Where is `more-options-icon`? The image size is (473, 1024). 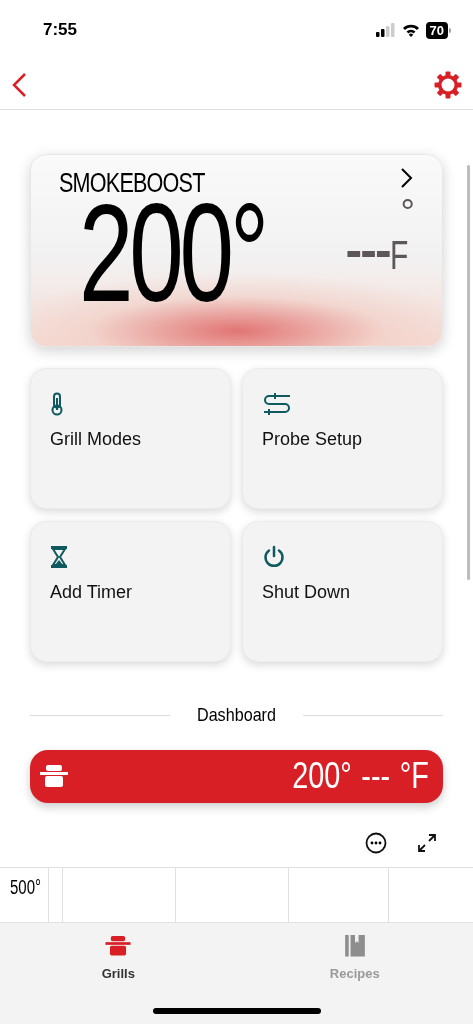
more-options-icon is located at coordinates (376, 842).